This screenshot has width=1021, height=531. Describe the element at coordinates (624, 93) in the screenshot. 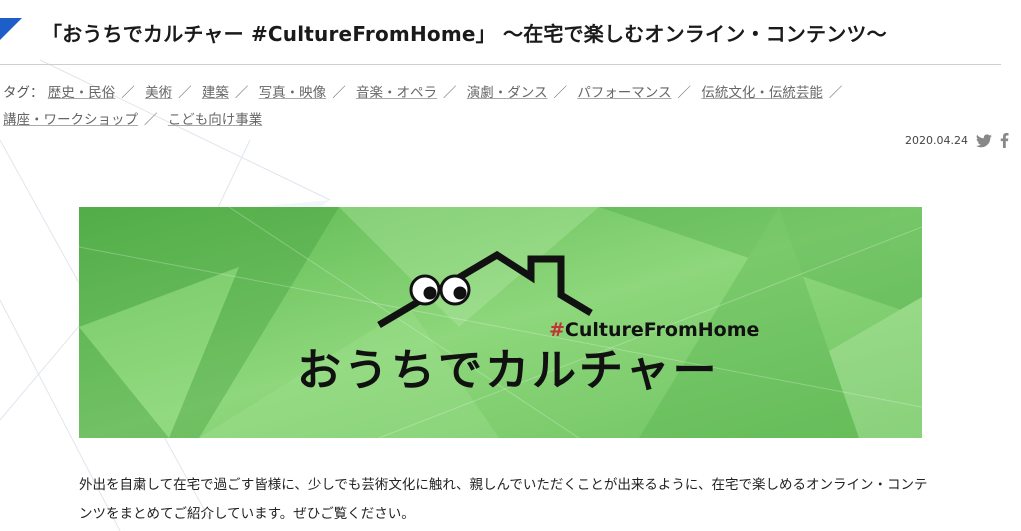

I see `tag-performance: パフォーマンス` at that location.